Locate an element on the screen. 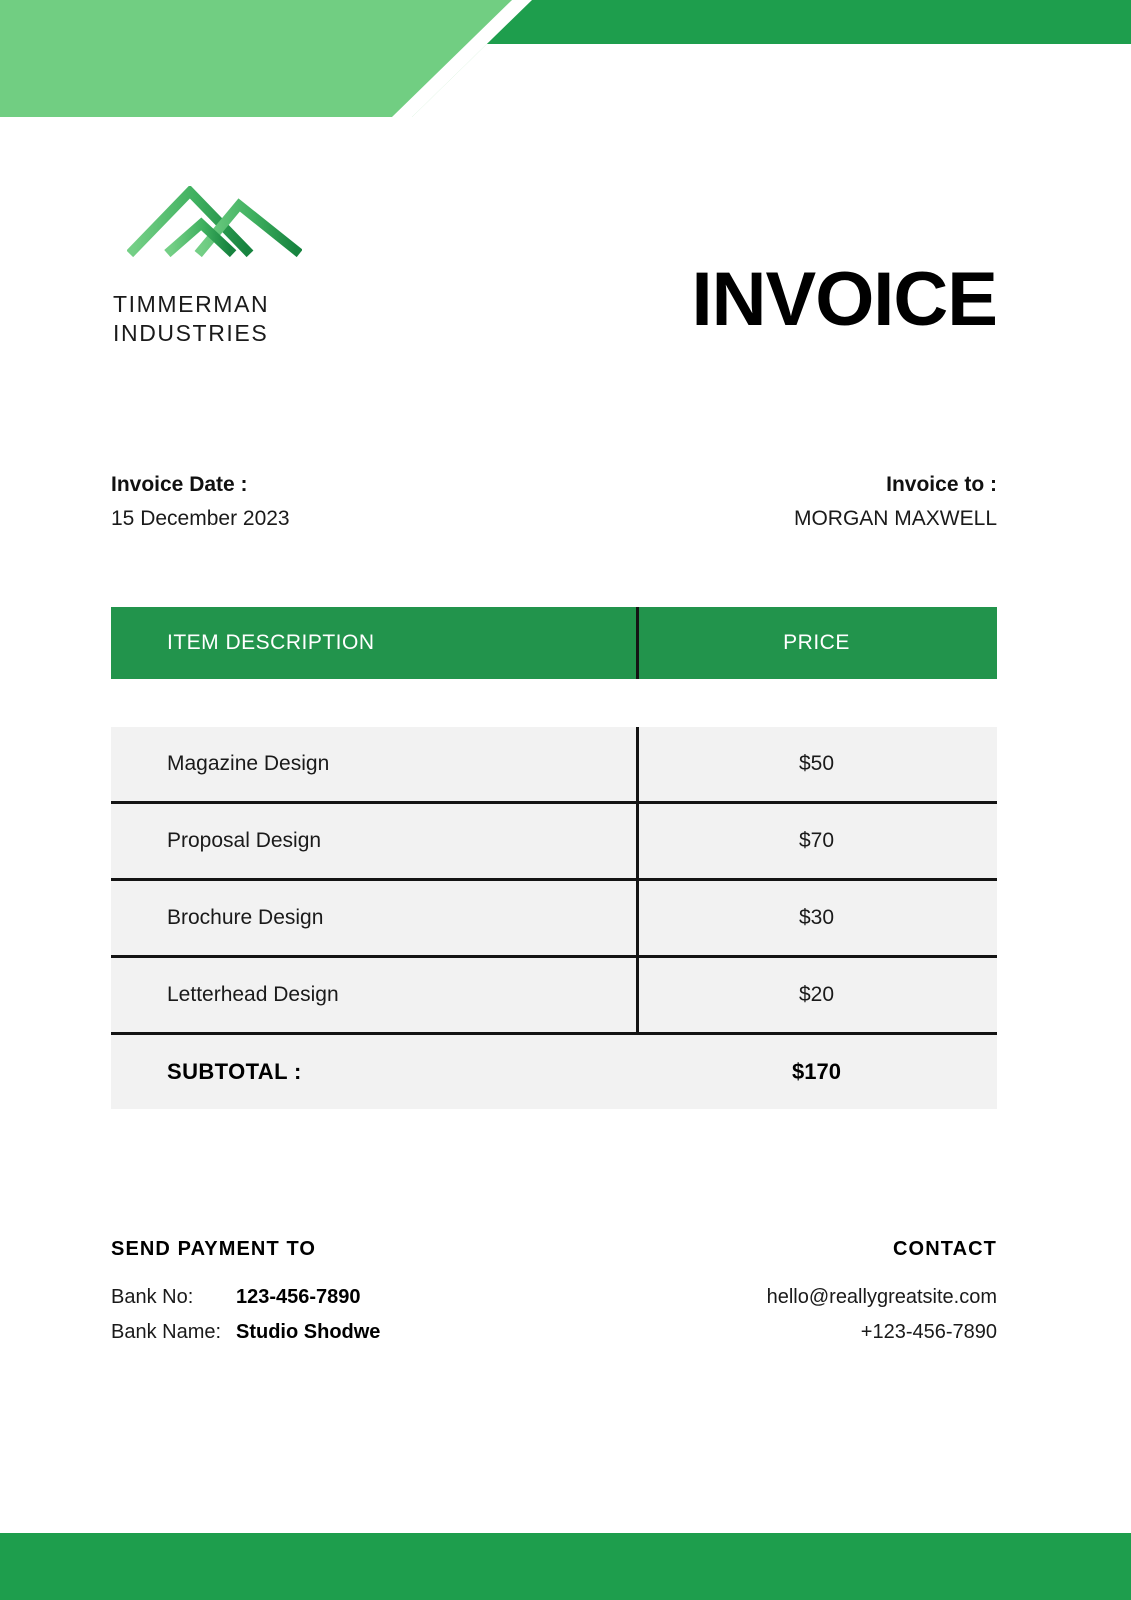 The height and width of the screenshot is (1600, 1131). invoice-to-block: Invoice to : MORGAN MAXWELL is located at coordinates (895, 502).